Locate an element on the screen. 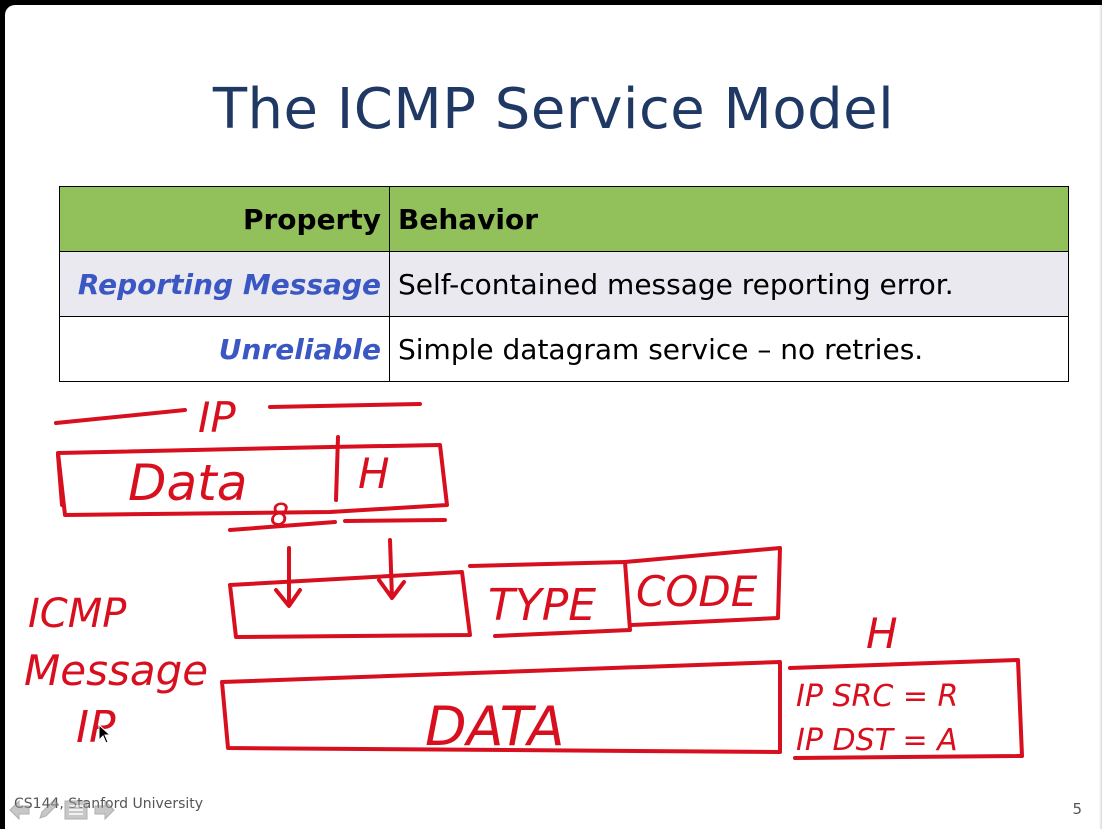 This screenshot has height=829, width=1102. ink-data-label: Data is located at coordinates (187, 483).